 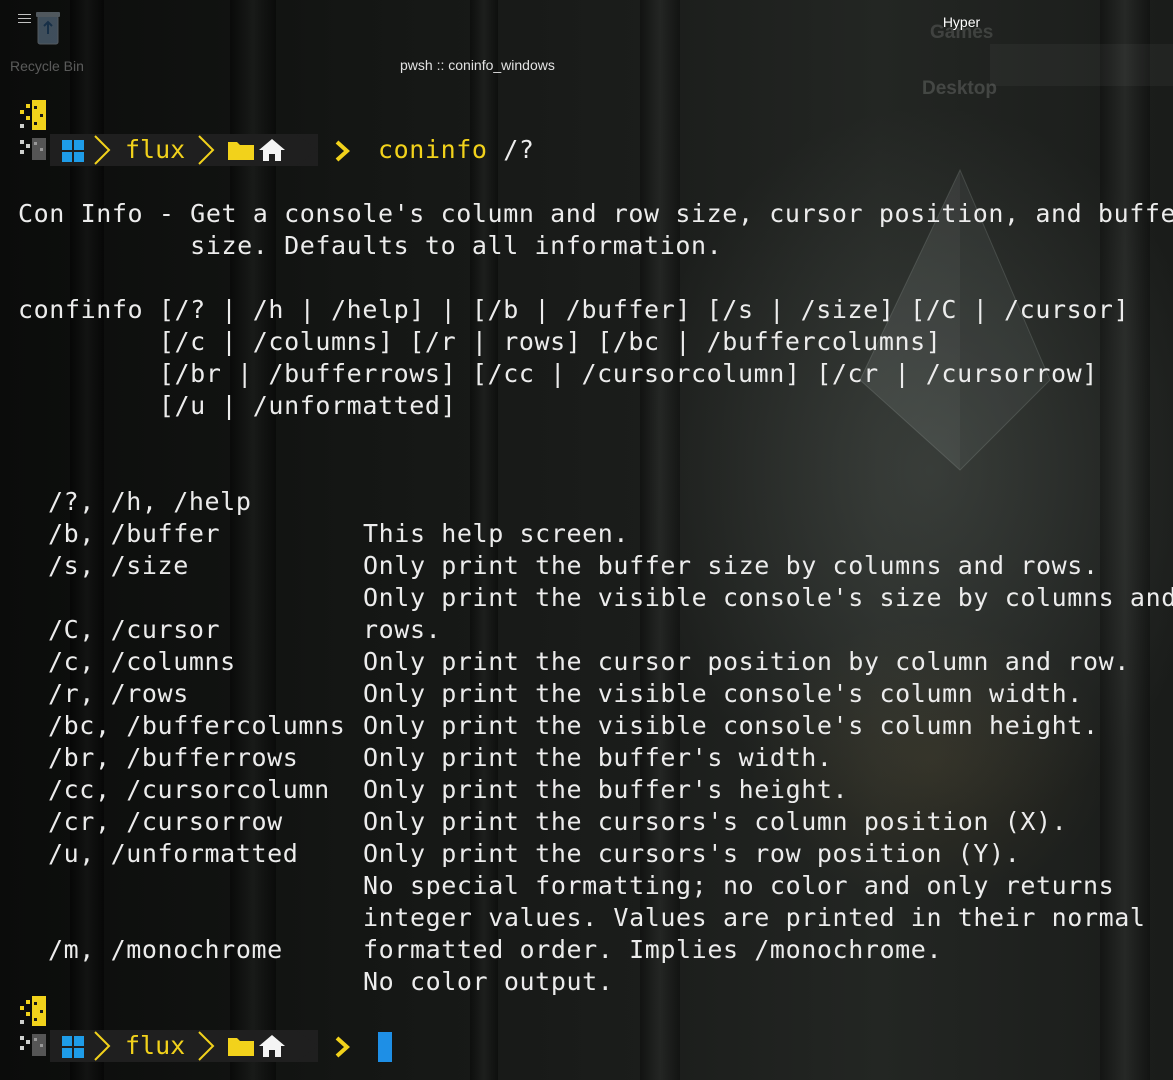 What do you see at coordinates (511, 149) in the screenshot?
I see `command-args: /?` at bounding box center [511, 149].